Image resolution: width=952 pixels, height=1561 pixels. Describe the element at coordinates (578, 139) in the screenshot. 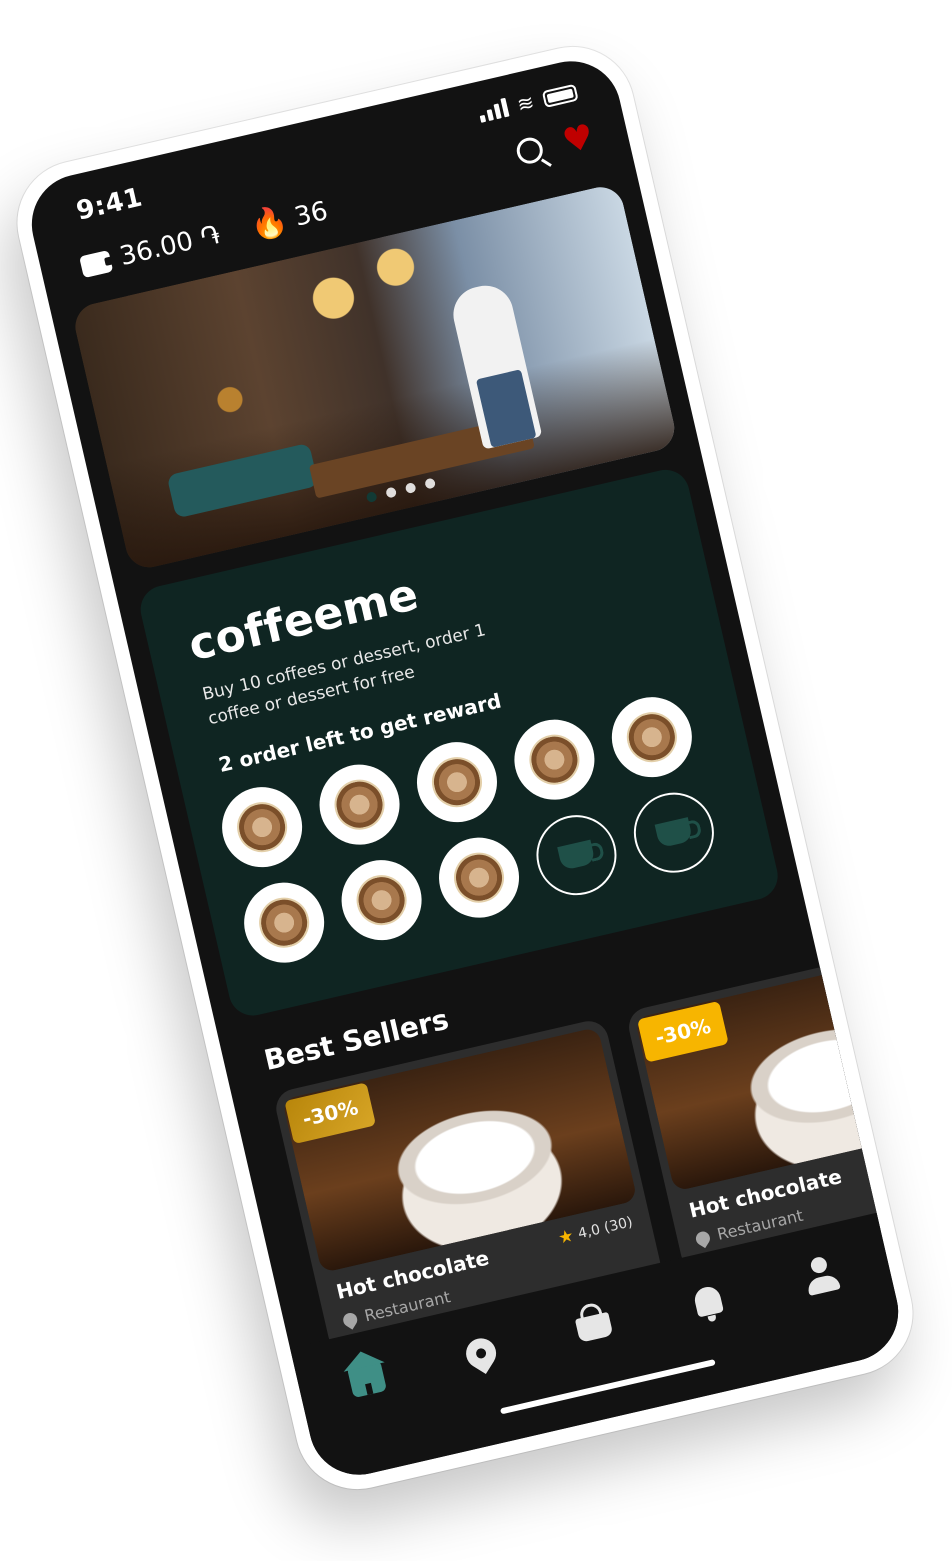

I see `heart-icon: ♥` at that location.